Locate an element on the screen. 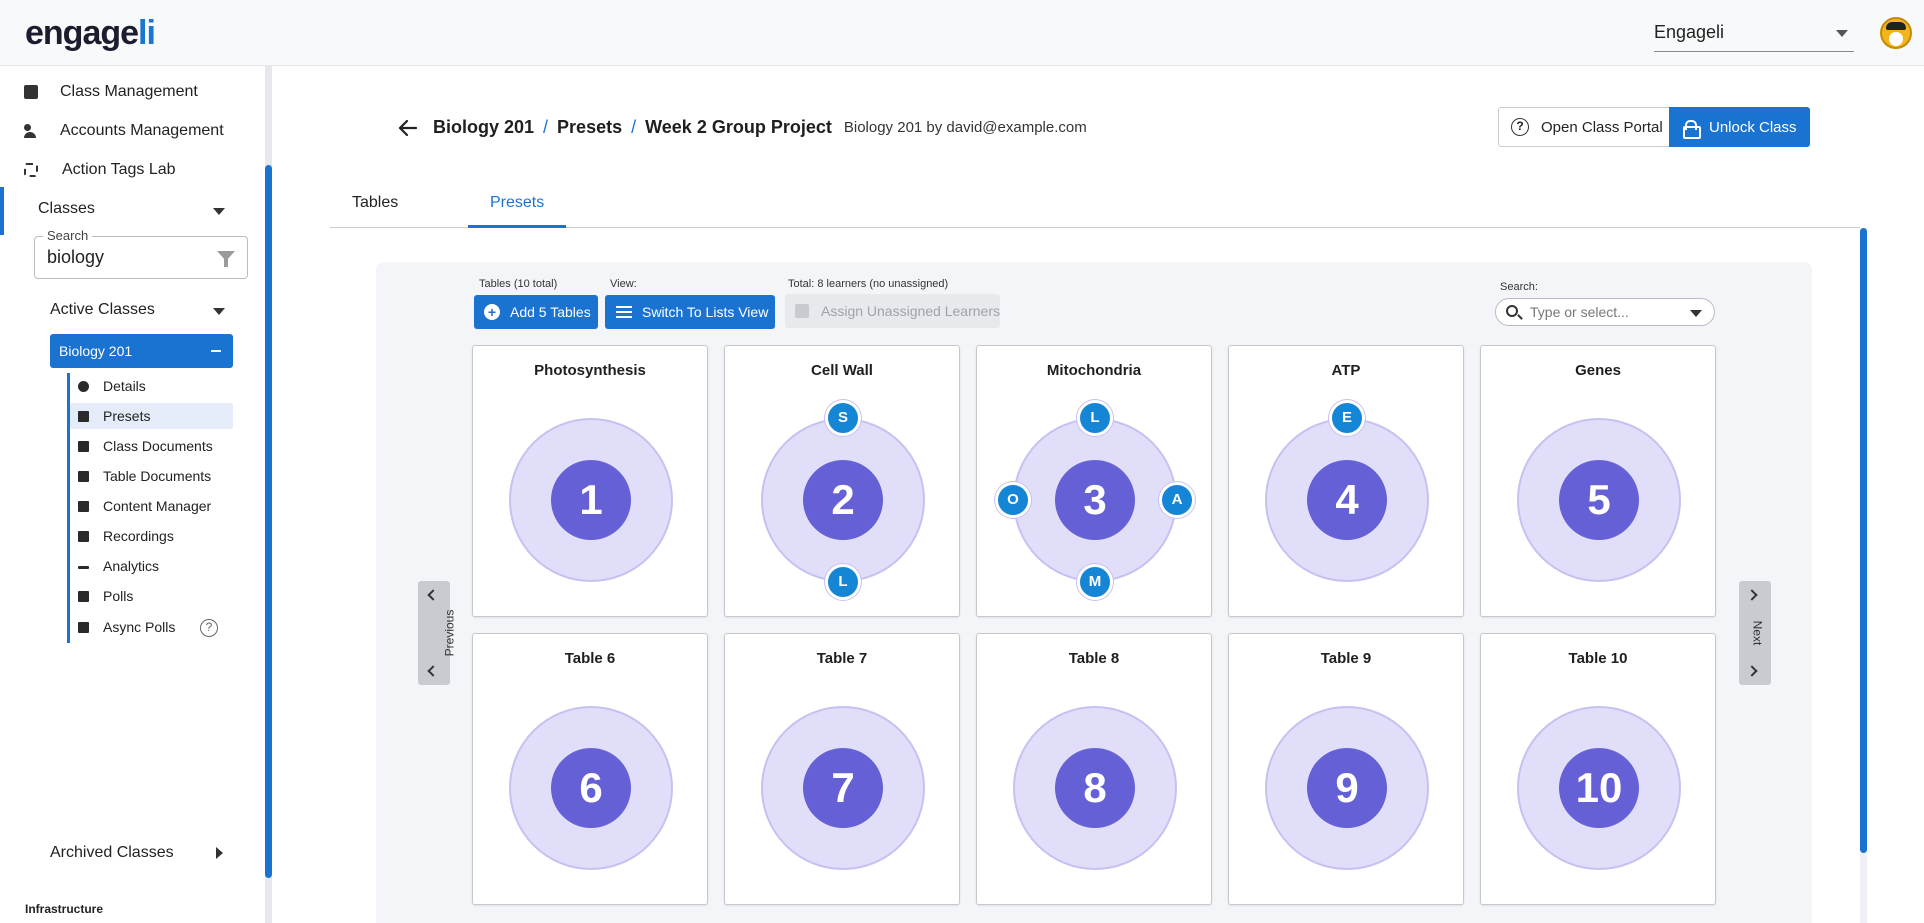 This screenshot has height=923, width=1924. presets-icon is located at coordinates (83, 416).